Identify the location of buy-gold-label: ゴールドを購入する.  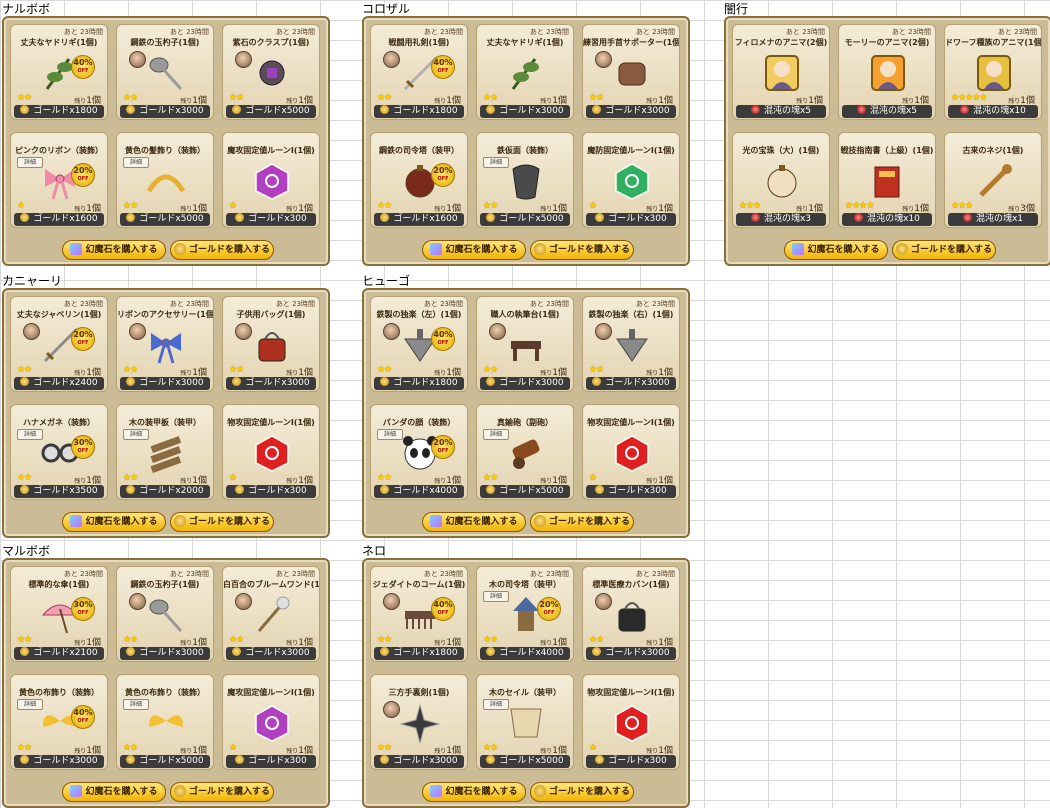
(229, 522).